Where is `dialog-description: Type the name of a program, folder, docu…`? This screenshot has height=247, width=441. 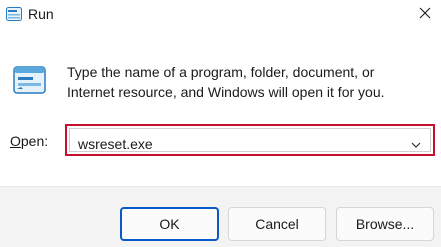 dialog-description: Type the name of a program, folder, docu… is located at coordinates (247, 82).